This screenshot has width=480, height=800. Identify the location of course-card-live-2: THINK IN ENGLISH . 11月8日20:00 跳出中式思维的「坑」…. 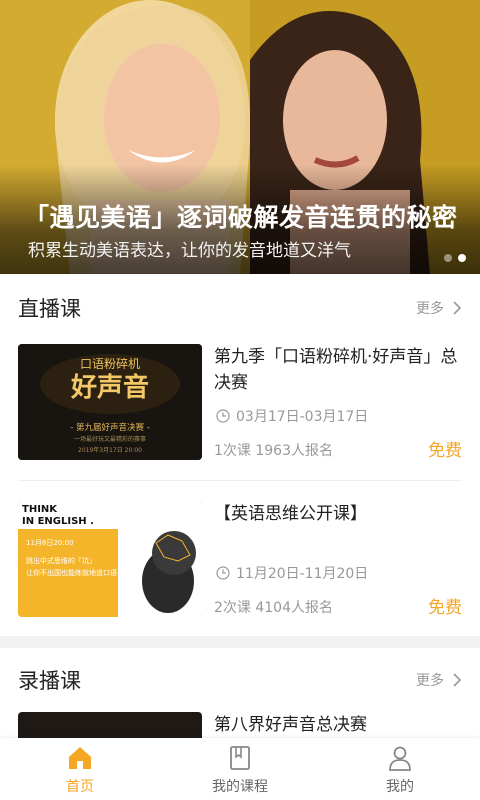
(240, 559).